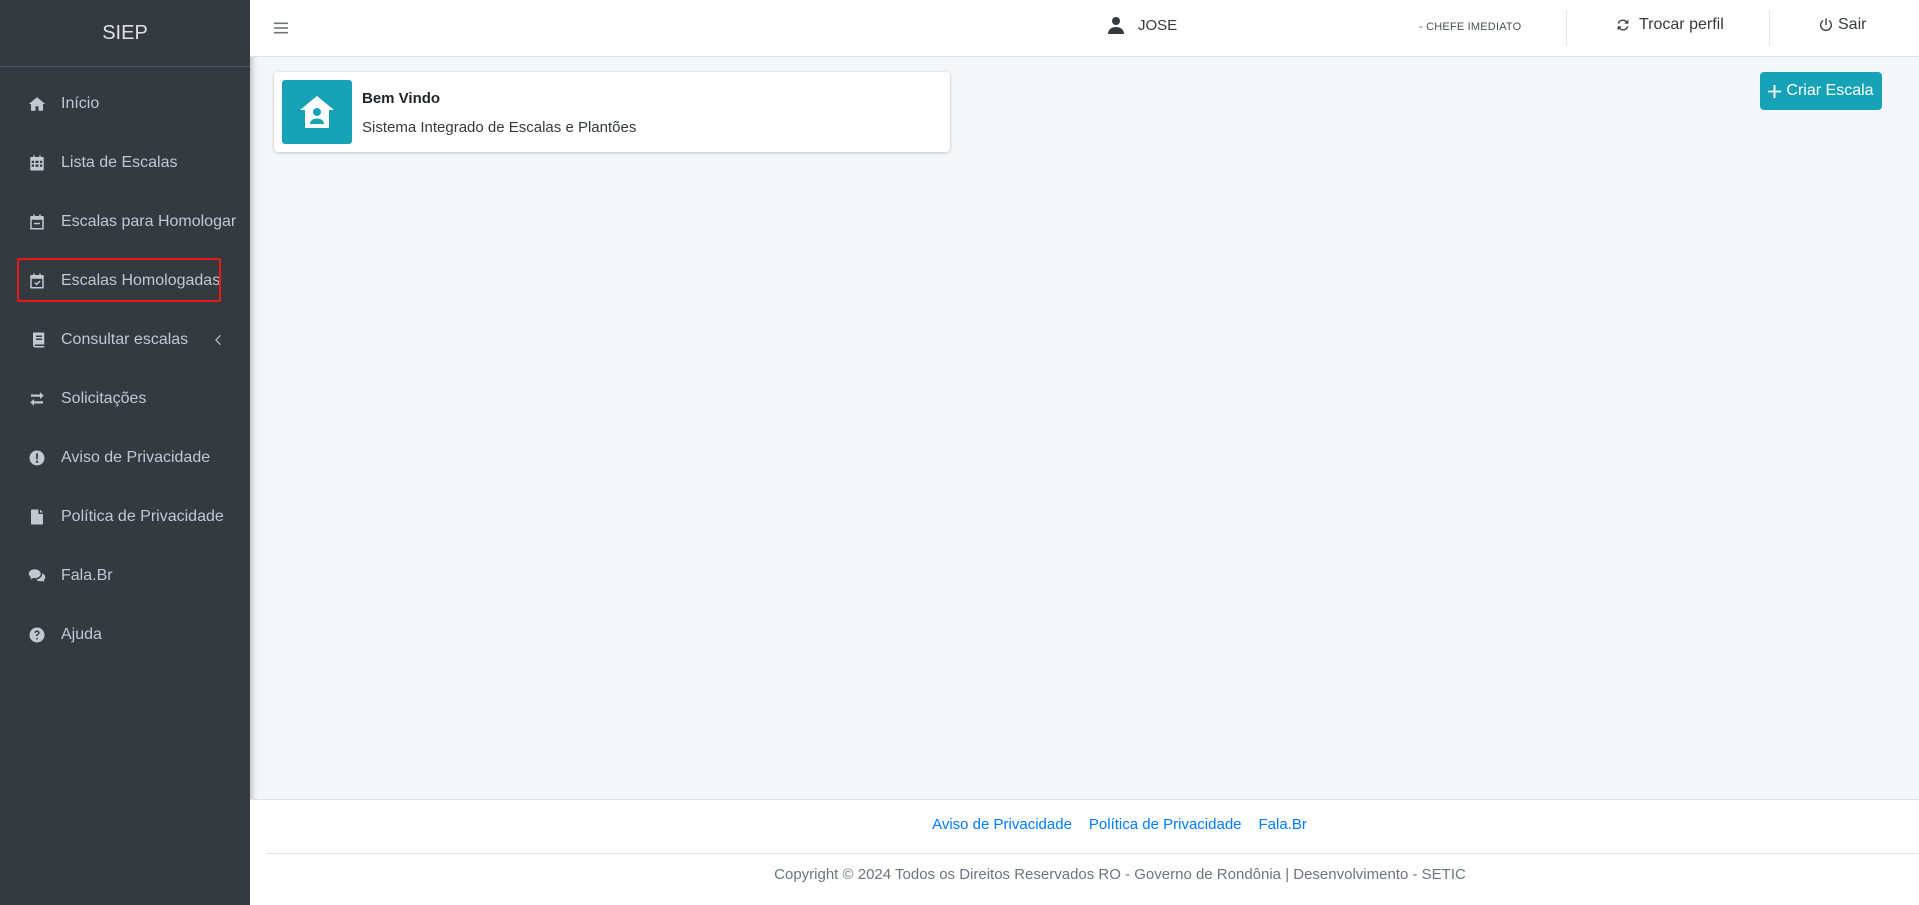 This screenshot has height=905, width=1919. What do you see at coordinates (125, 103) in the screenshot?
I see `sidebar-item-inicio: Início` at bounding box center [125, 103].